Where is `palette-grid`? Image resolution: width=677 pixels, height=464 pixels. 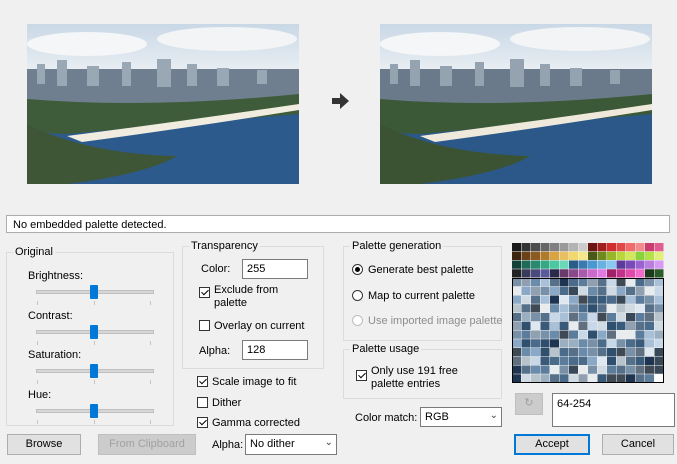 palette-grid is located at coordinates (588, 314).